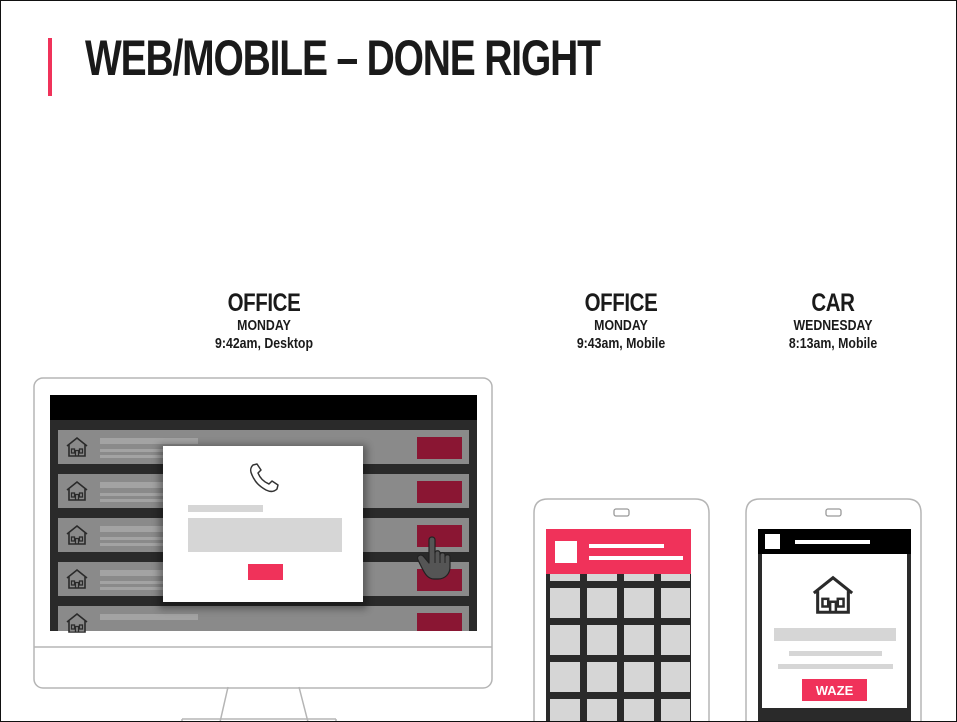 The width and height of the screenshot is (957, 722). What do you see at coordinates (566, 552) in the screenshot?
I see `phone-header-avatar` at bounding box center [566, 552].